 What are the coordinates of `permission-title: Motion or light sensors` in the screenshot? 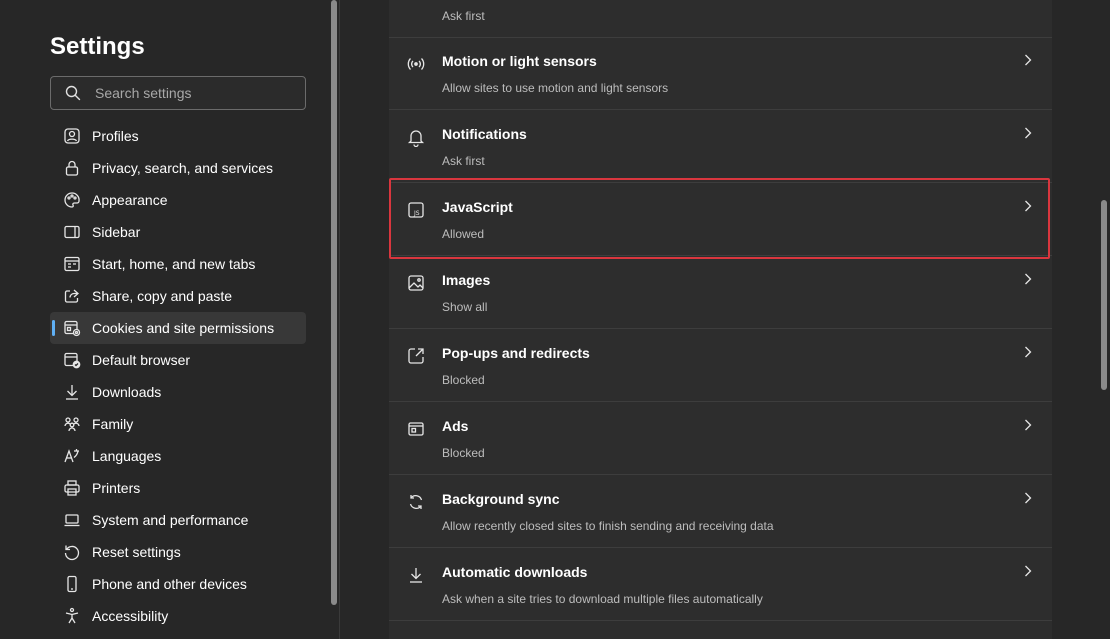 It's located at (519, 61).